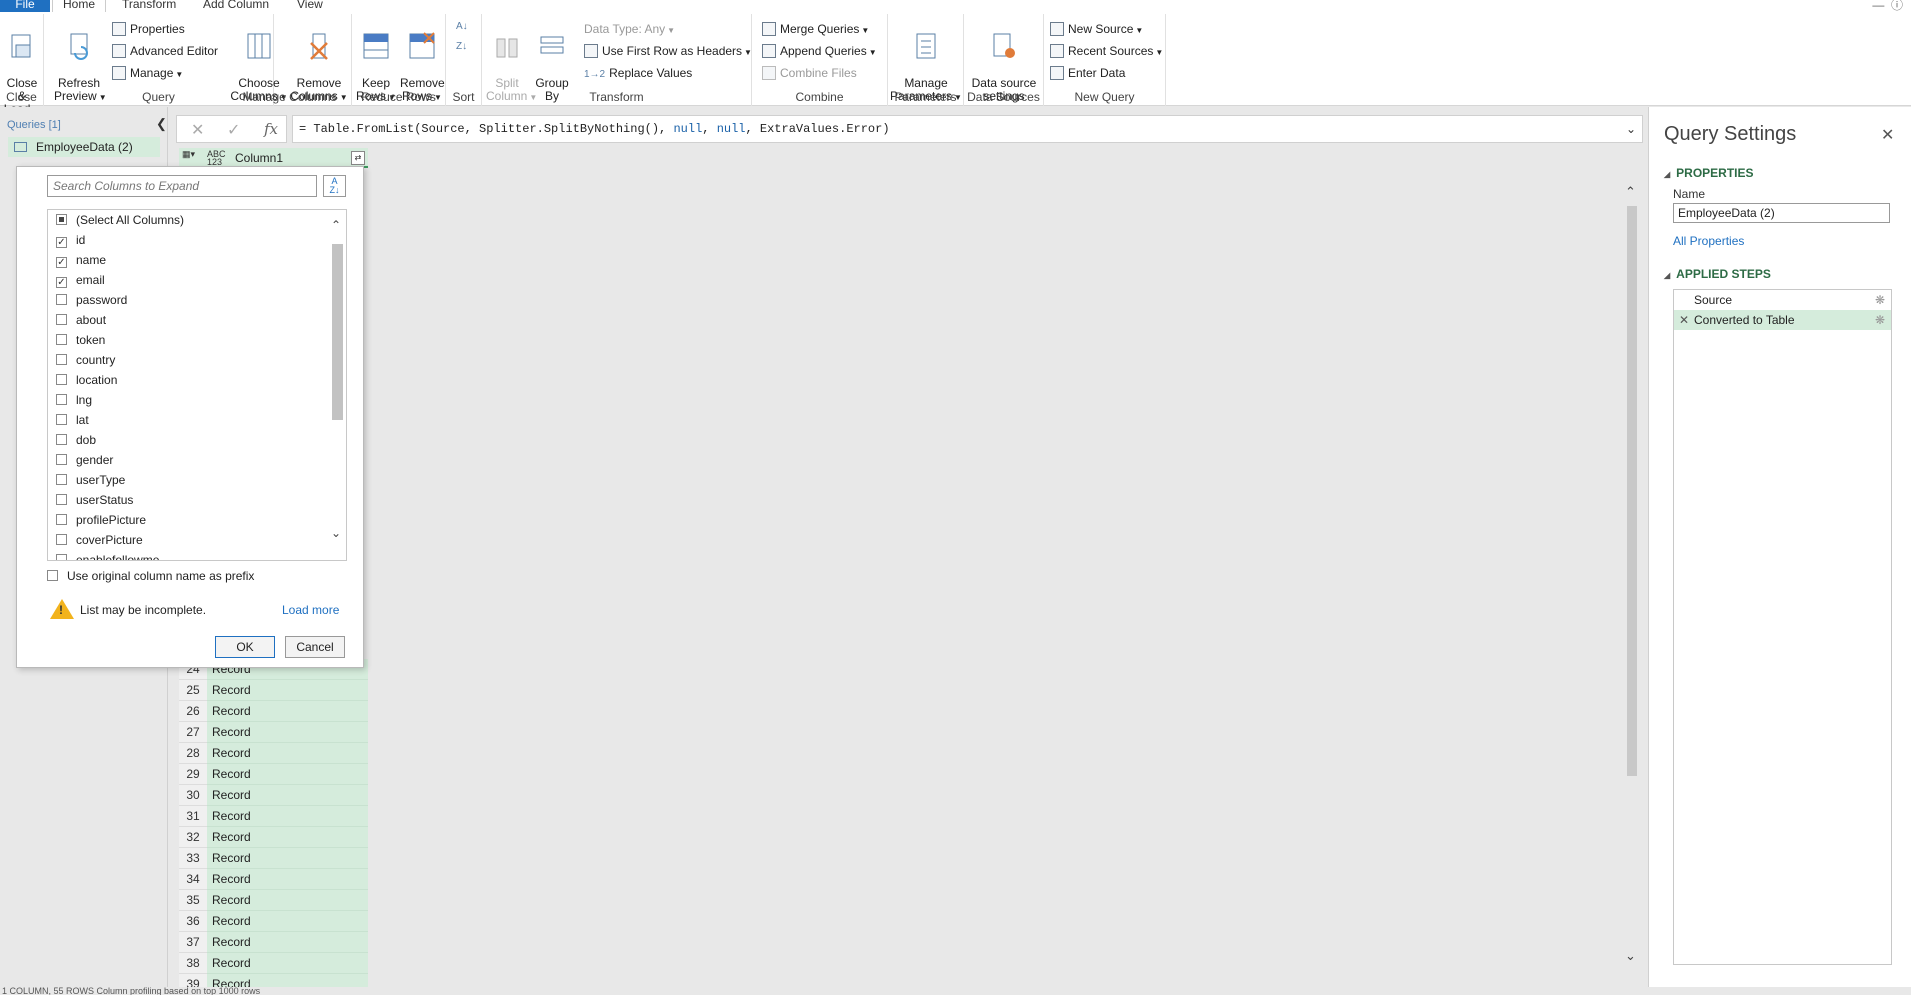 This screenshot has width=1911, height=995. I want to click on tab-add-column: Add Column, so click(236, 6).